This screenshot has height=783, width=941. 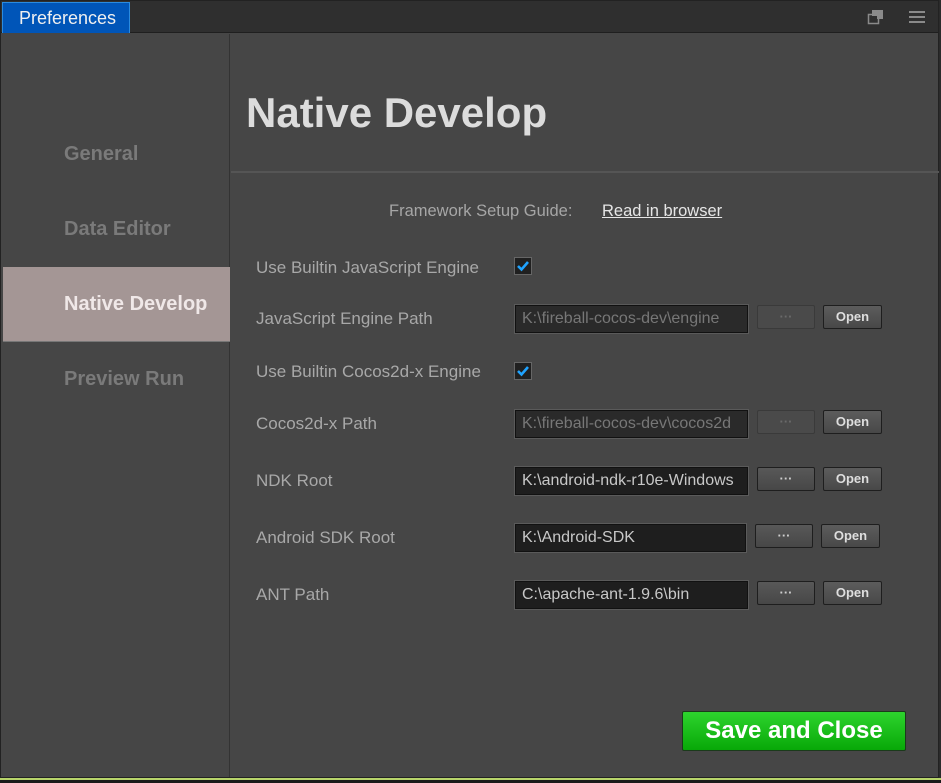 What do you see at coordinates (66, 17) in the screenshot?
I see `tab-preferences: Preferences` at bounding box center [66, 17].